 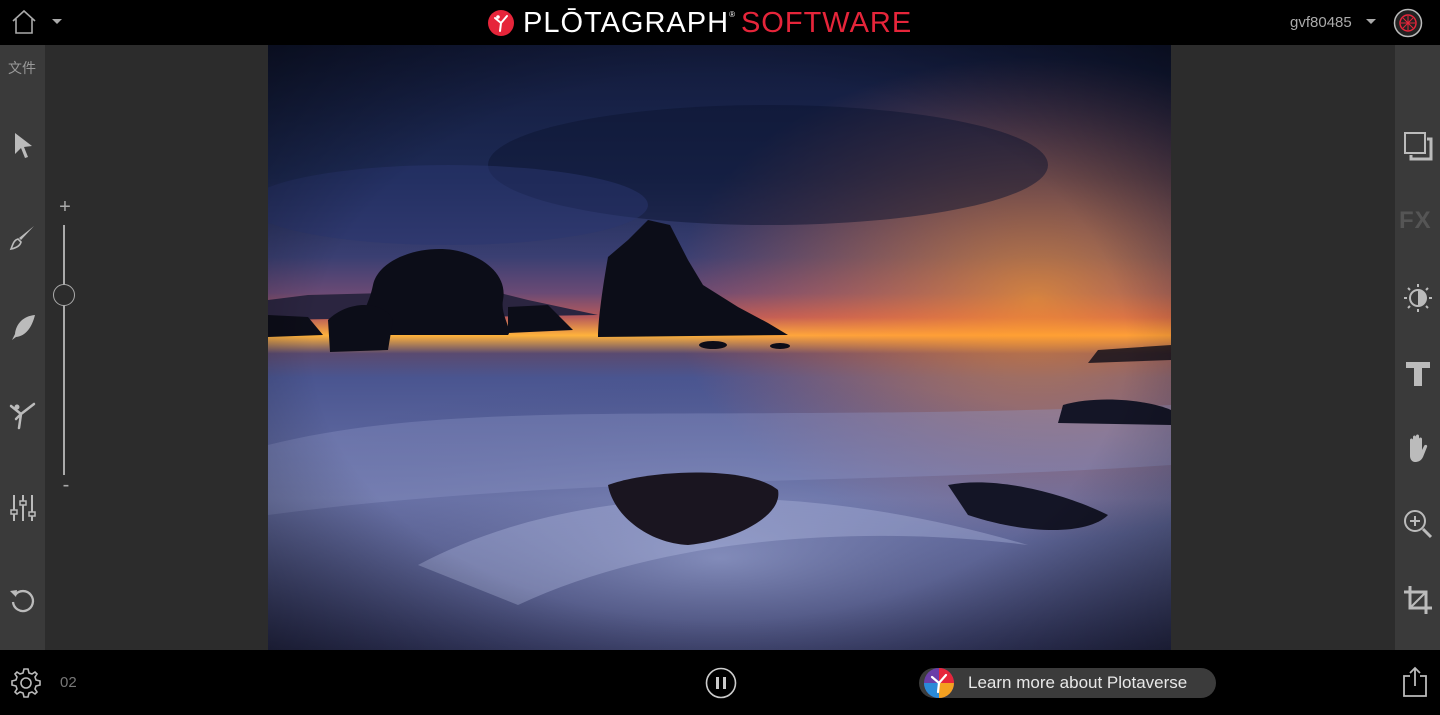 What do you see at coordinates (23, 327) in the screenshot?
I see `feather-icon` at bounding box center [23, 327].